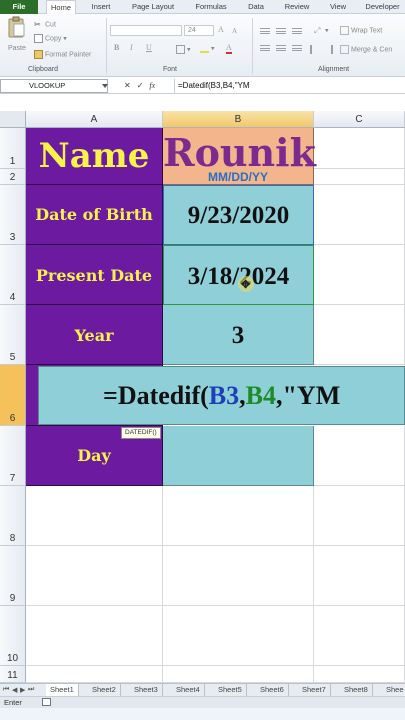 This screenshot has height=720, width=405. Describe the element at coordinates (297, 32) in the screenshot. I see `align-bottom-button` at that location.